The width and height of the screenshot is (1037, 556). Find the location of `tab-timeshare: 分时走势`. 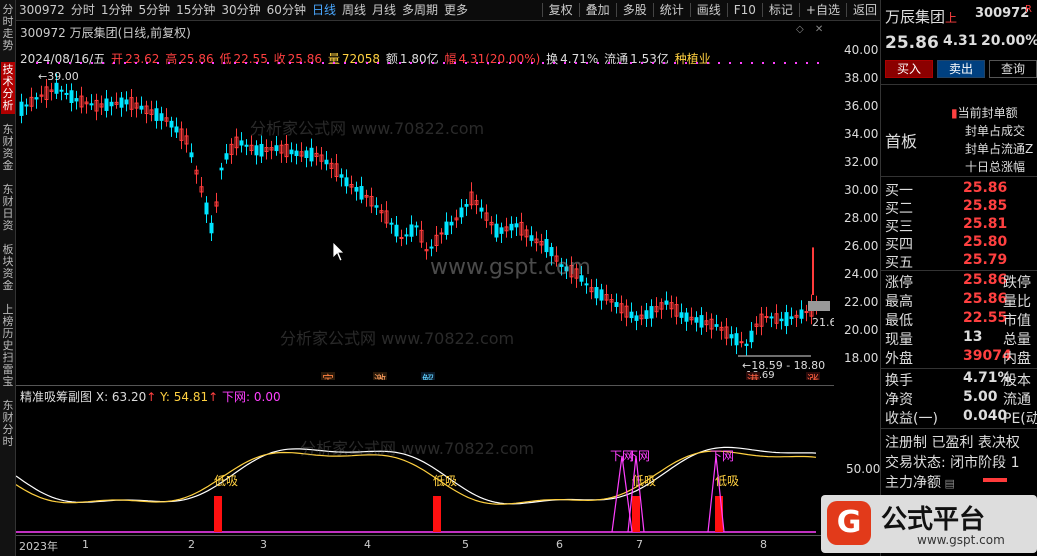

tab-timeshare: 分时走势 is located at coordinates (8, 28).